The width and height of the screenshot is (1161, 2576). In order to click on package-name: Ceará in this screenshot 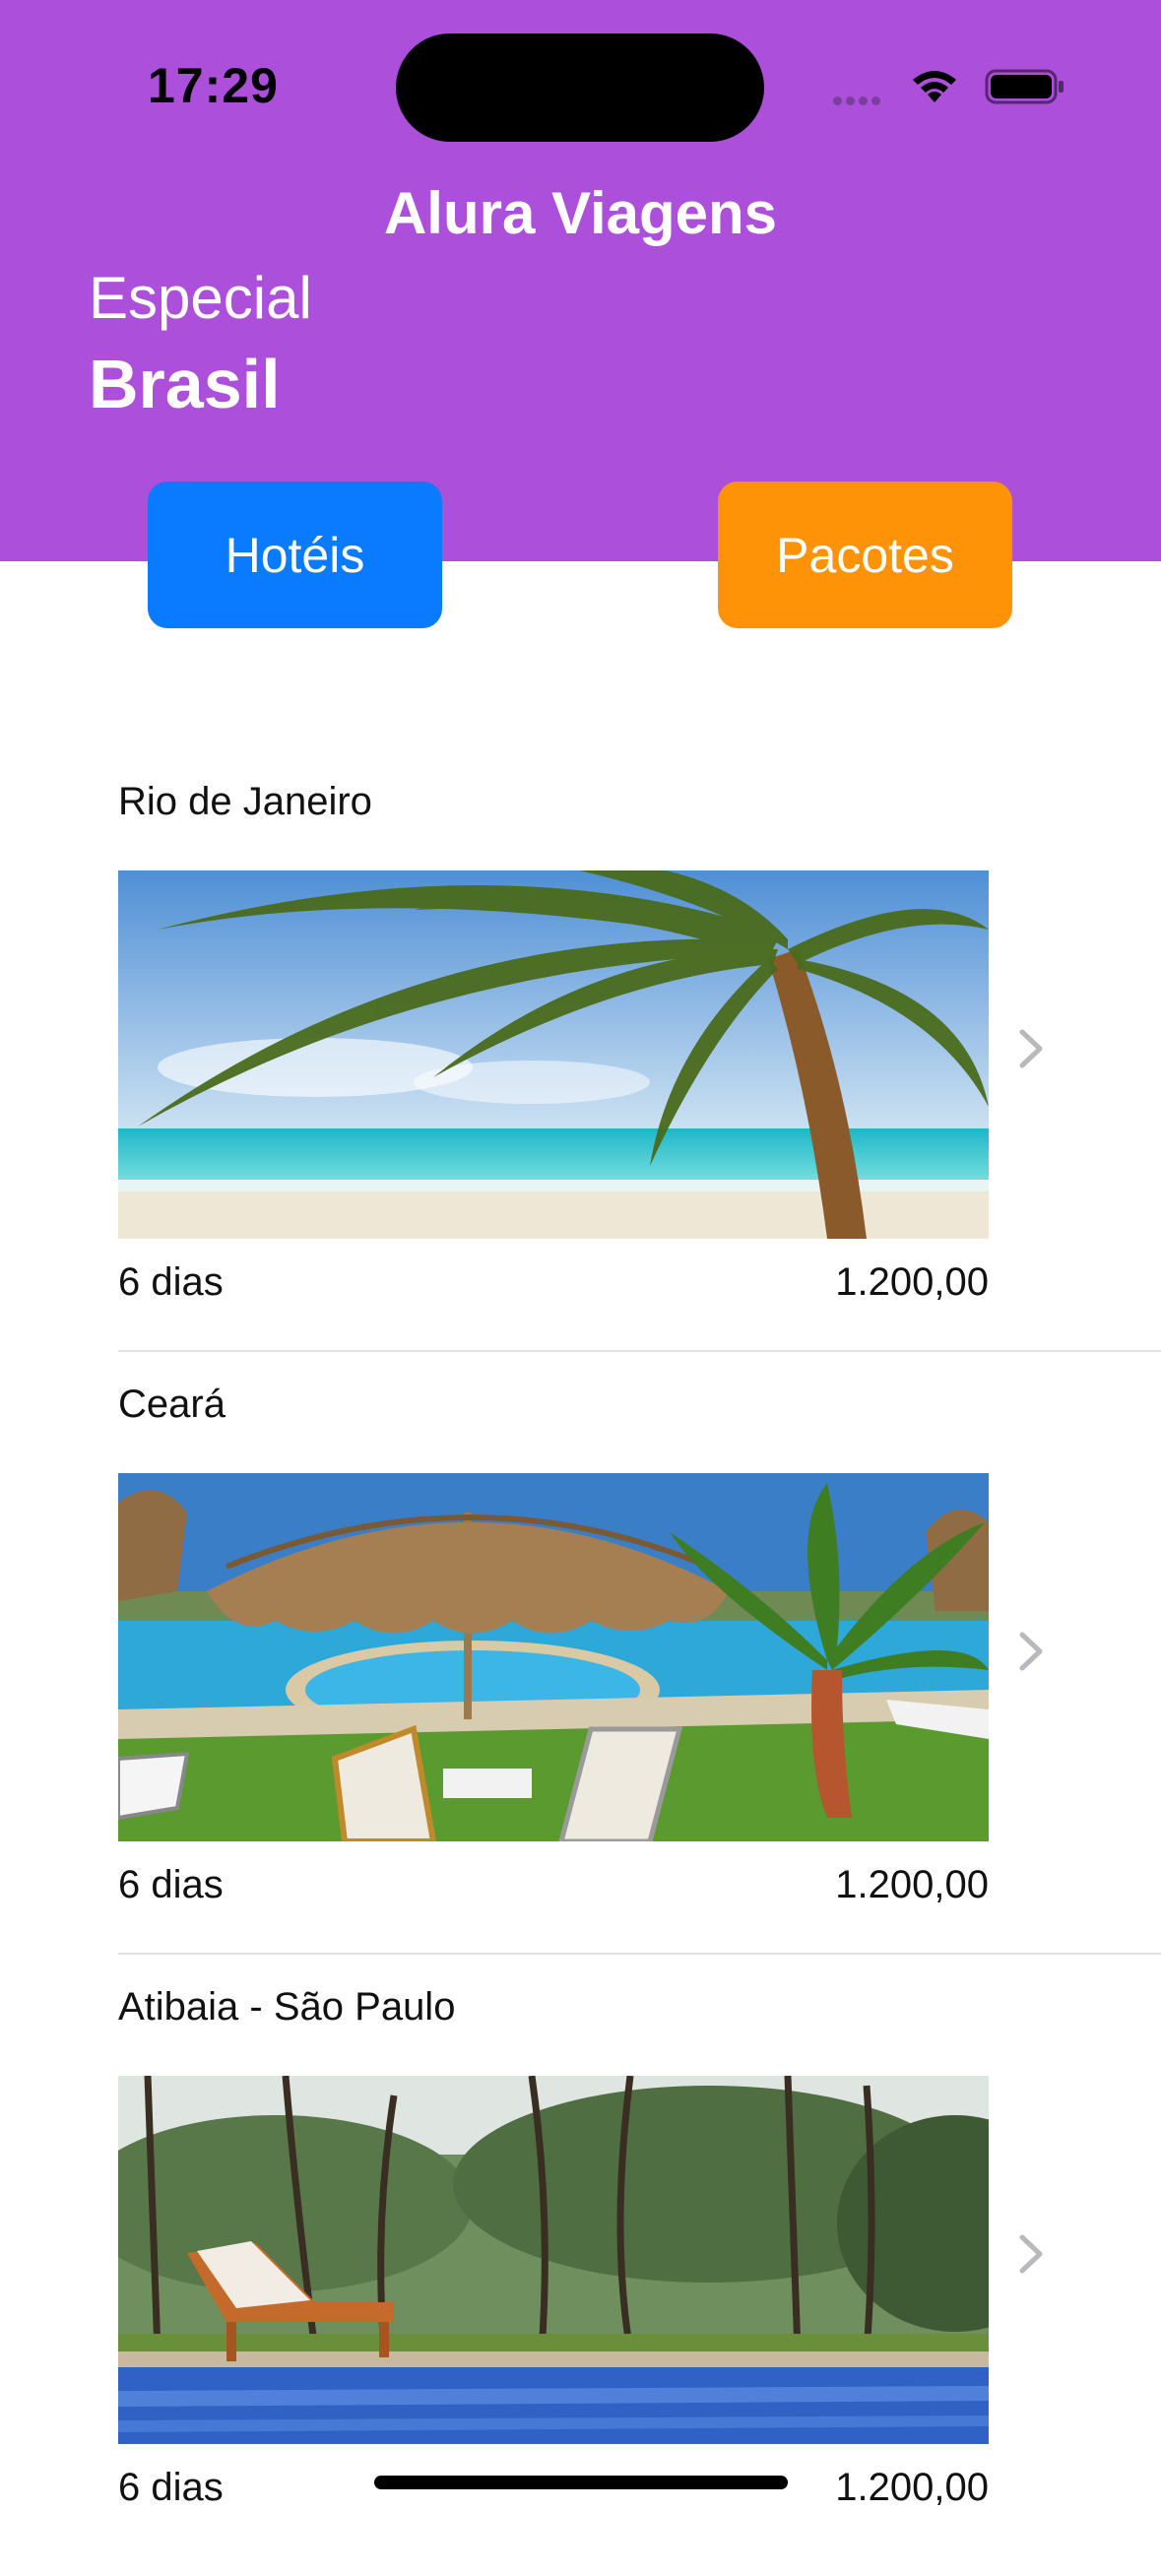, I will do `click(172, 1404)`.